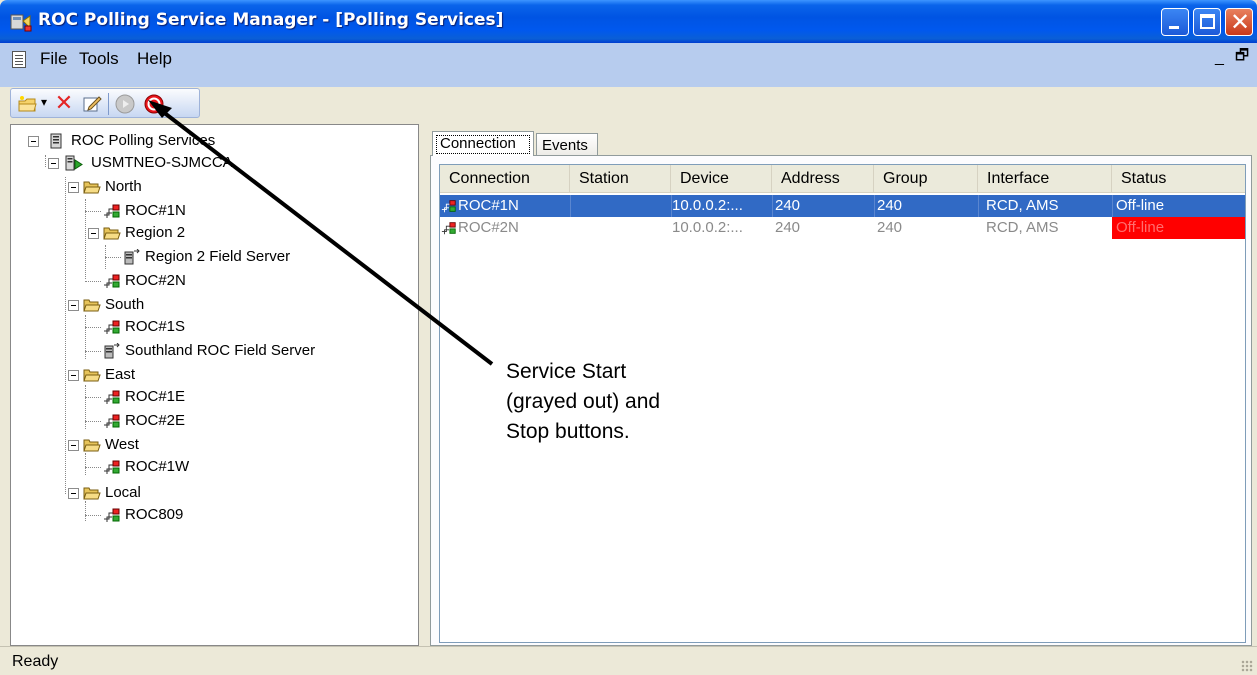  What do you see at coordinates (161, 212) in the screenshot?
I see `tree-device-roc1n: ROC#1N` at bounding box center [161, 212].